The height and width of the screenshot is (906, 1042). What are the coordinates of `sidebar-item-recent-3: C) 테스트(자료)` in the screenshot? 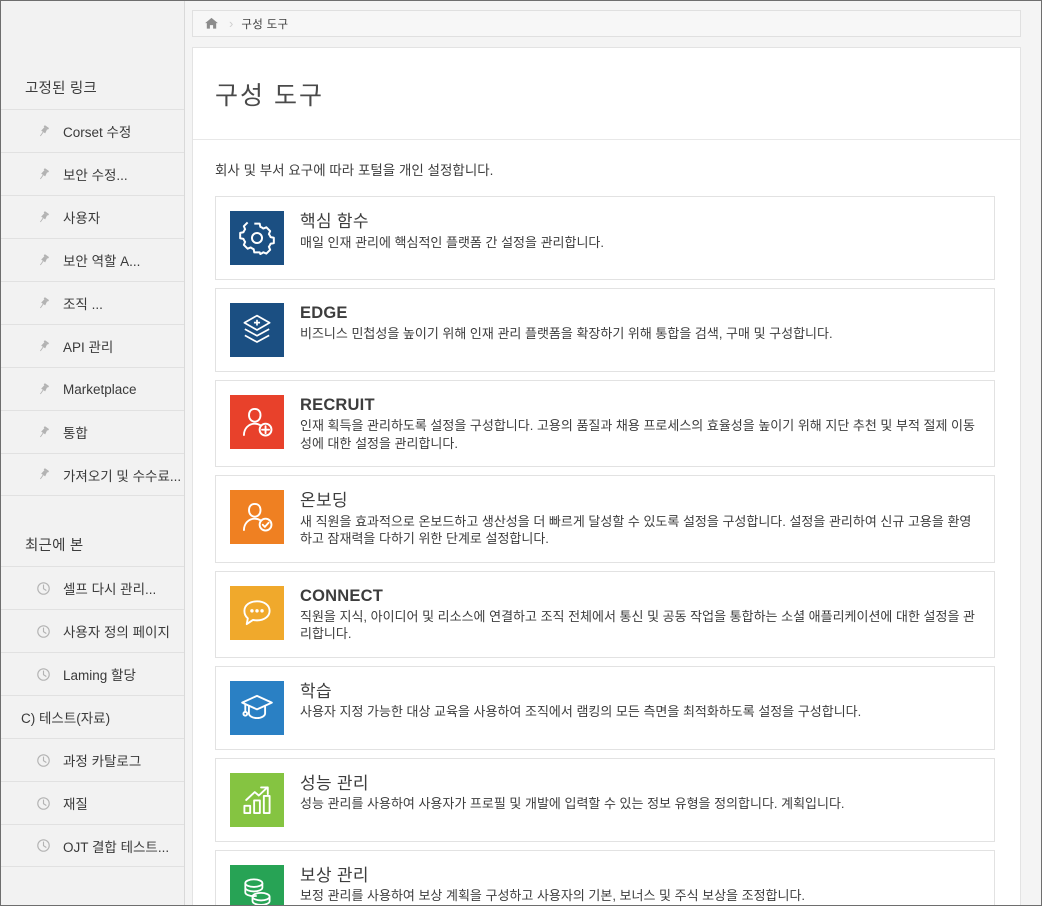 It's located at (92, 716).